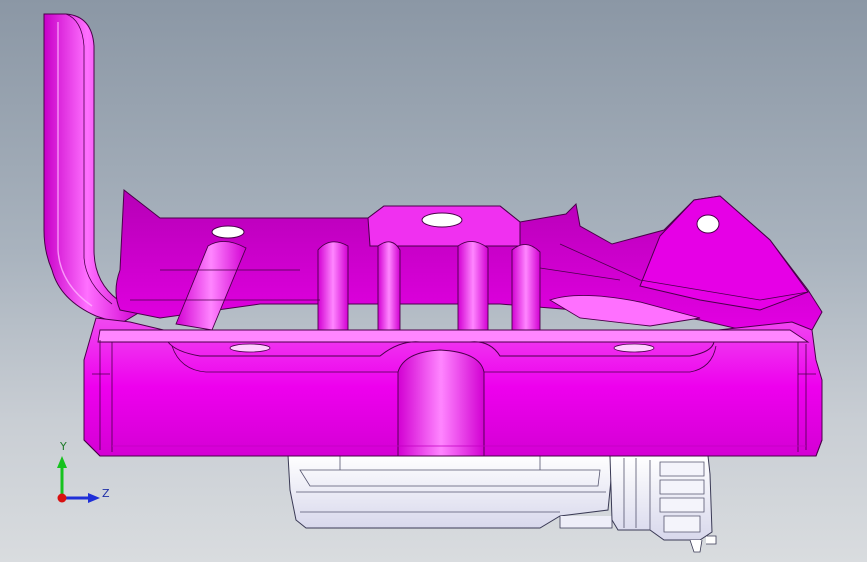  Describe the element at coordinates (450, 491) in the screenshot. I see `lower-housing` at that location.